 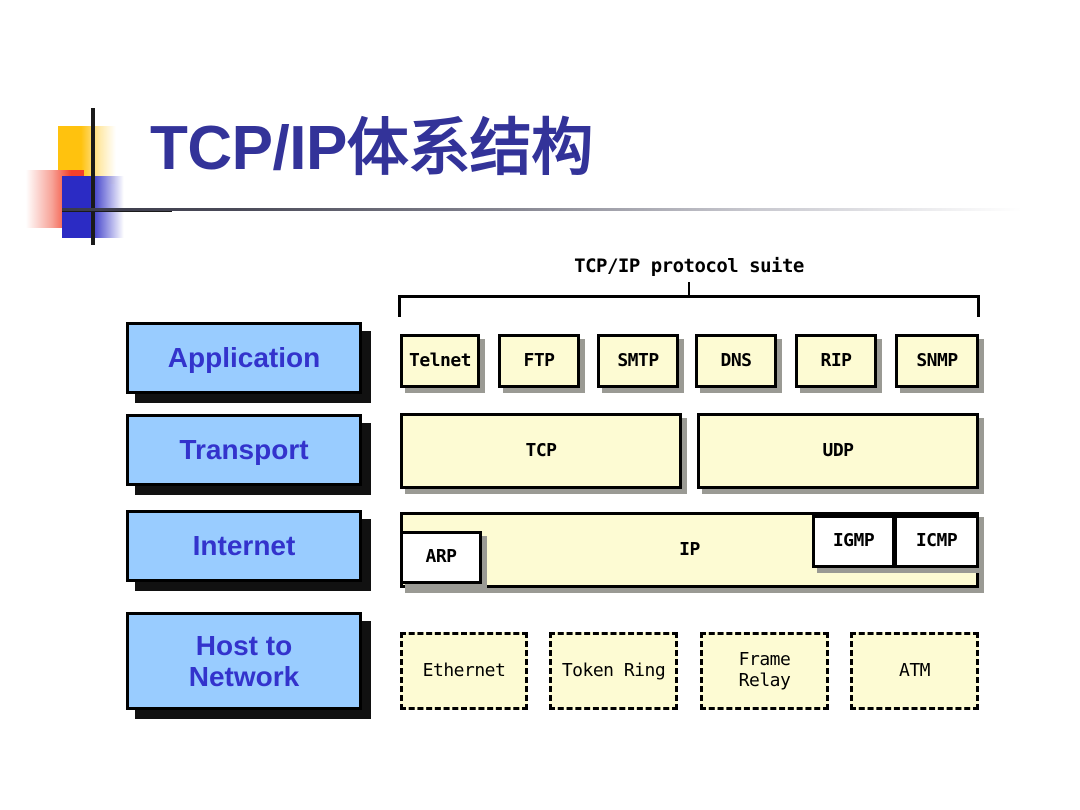 I want to click on protocol-box-frame-relay: Frame Relay, so click(x=764, y=671).